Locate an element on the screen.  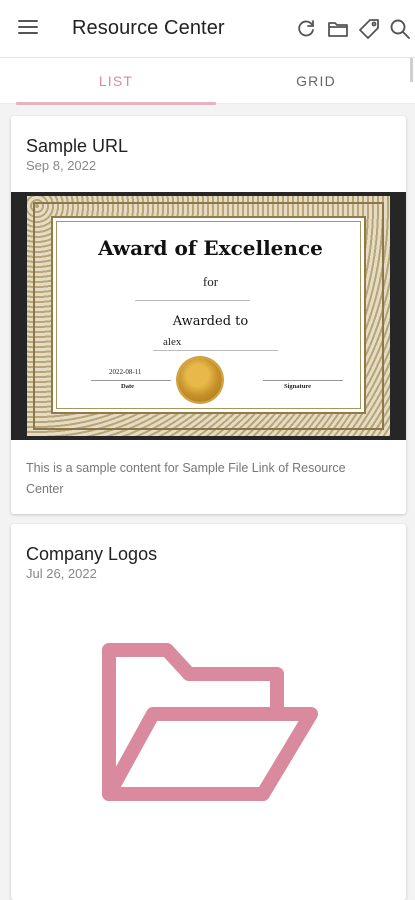
folder-icon is located at coordinates (338, 29).